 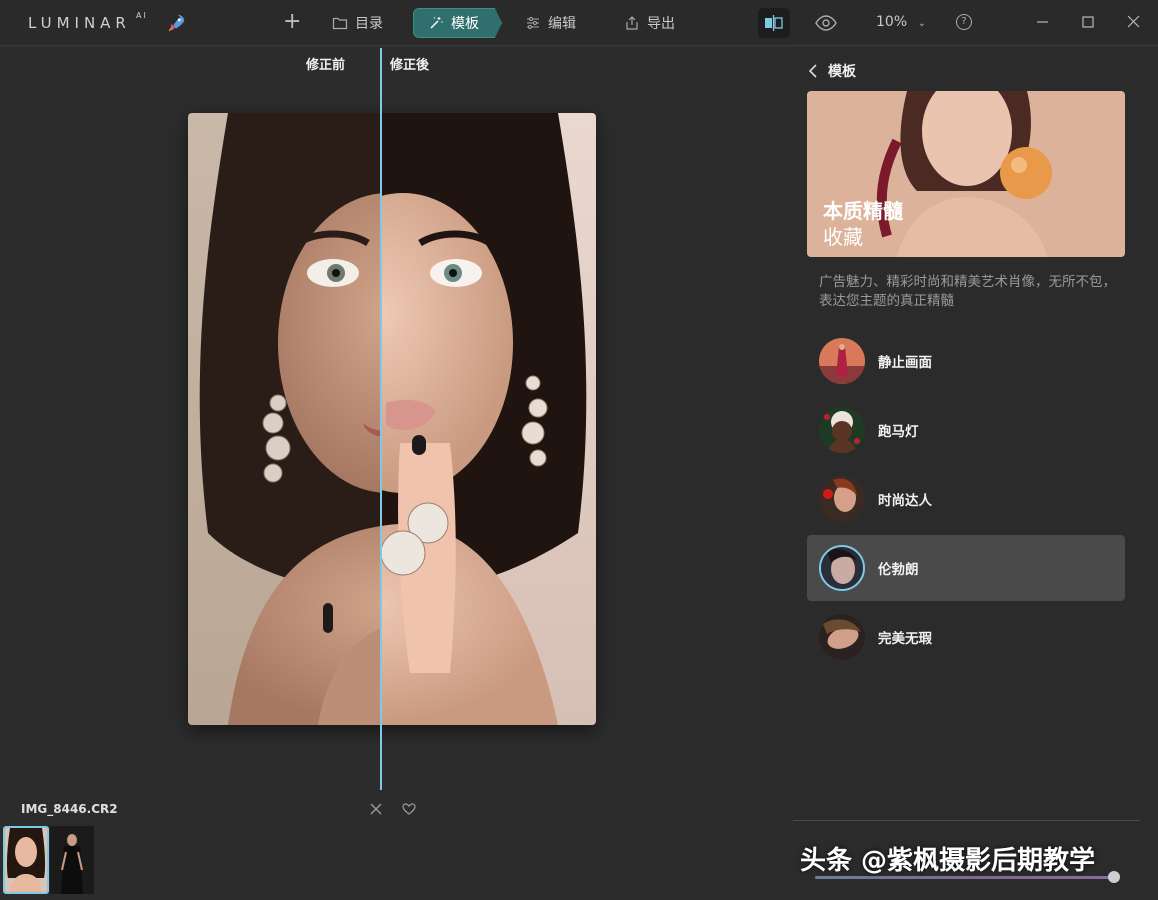 What do you see at coordinates (1114, 877) in the screenshot?
I see `amount-slider-handle` at bounding box center [1114, 877].